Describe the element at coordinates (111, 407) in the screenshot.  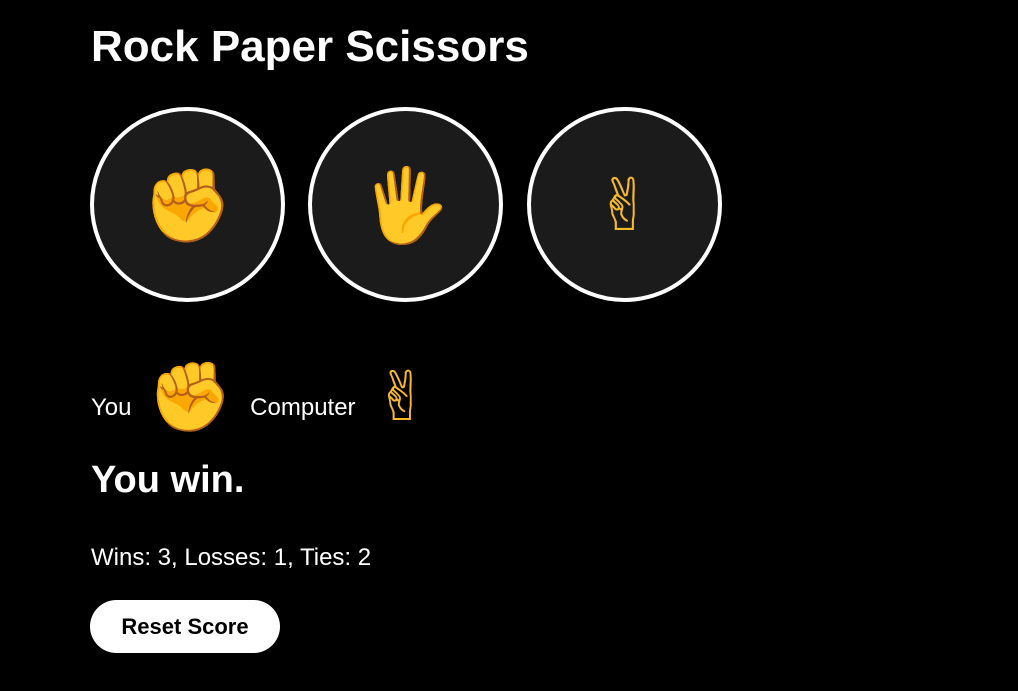
I see `you-label: You` at that location.